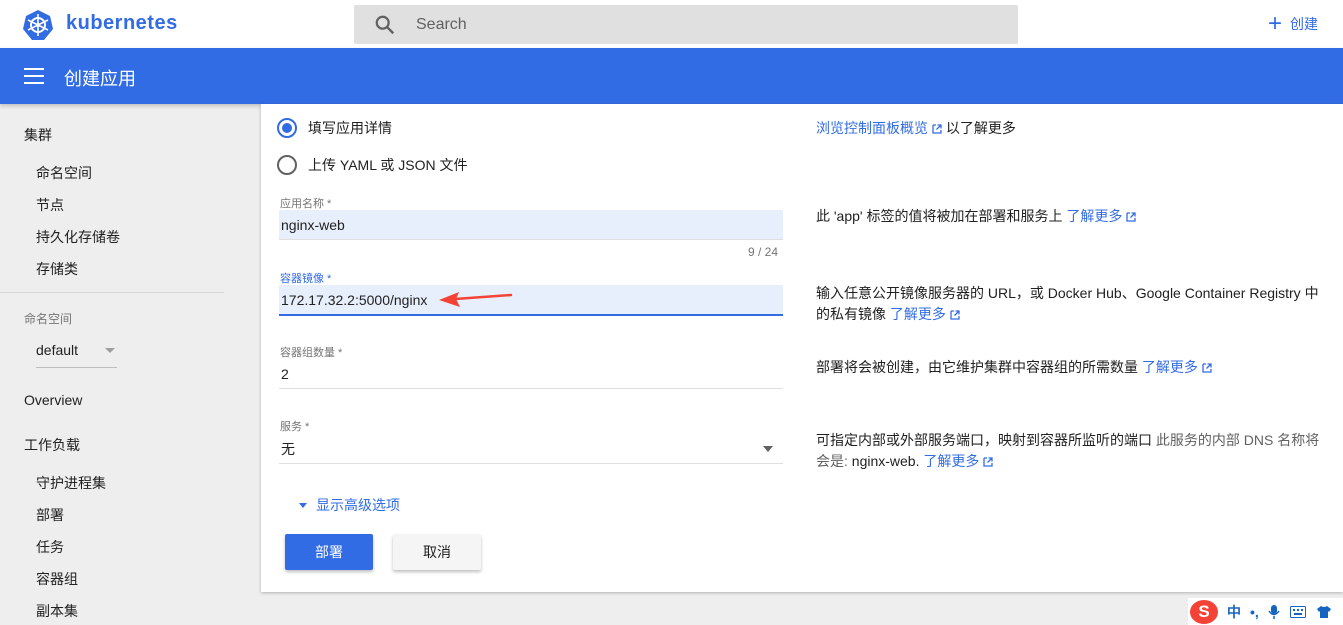 This screenshot has height=625, width=1343. I want to click on app-name-input, so click(531, 224).